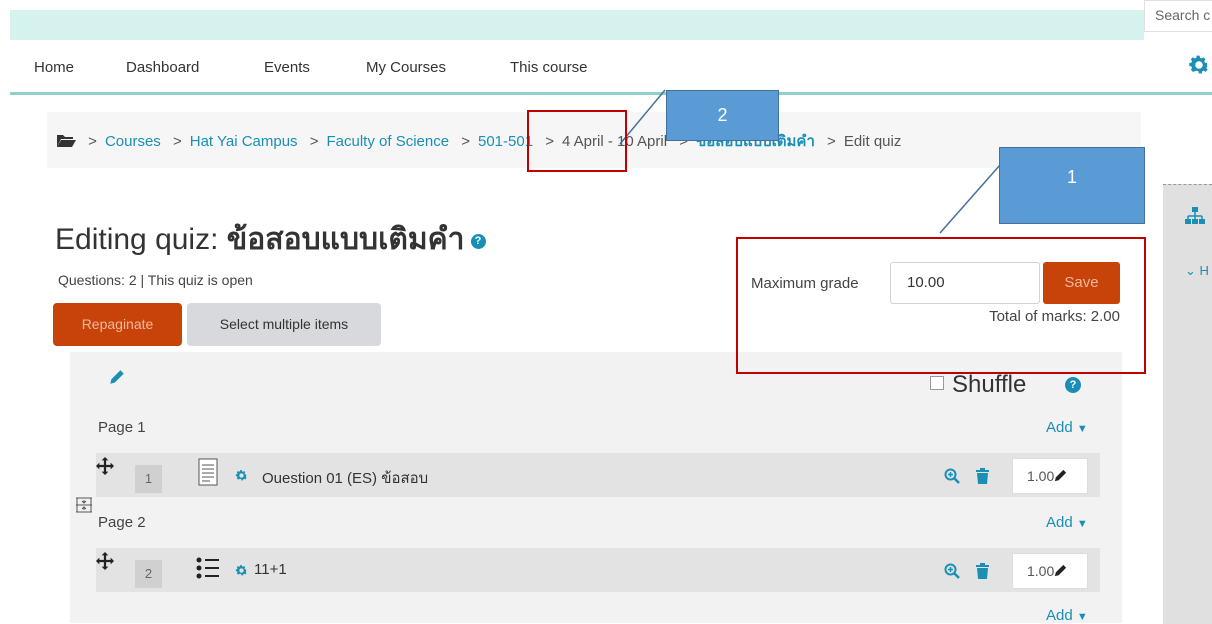 The height and width of the screenshot is (624, 1212). I want to click on shuffle-checkbox, so click(937, 382).